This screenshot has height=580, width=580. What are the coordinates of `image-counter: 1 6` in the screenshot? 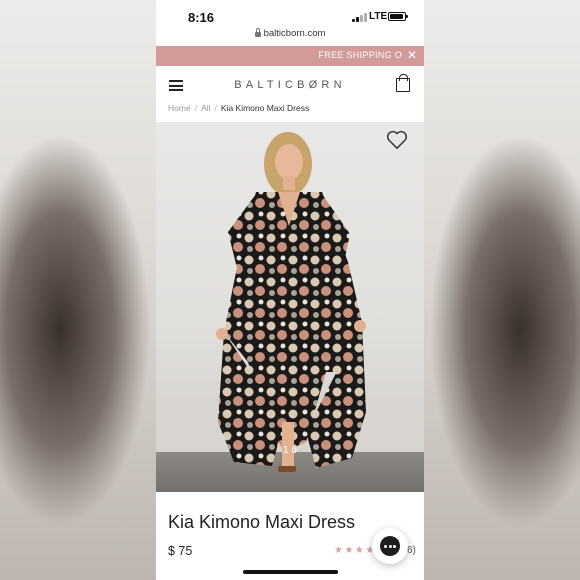 It's located at (290, 450).